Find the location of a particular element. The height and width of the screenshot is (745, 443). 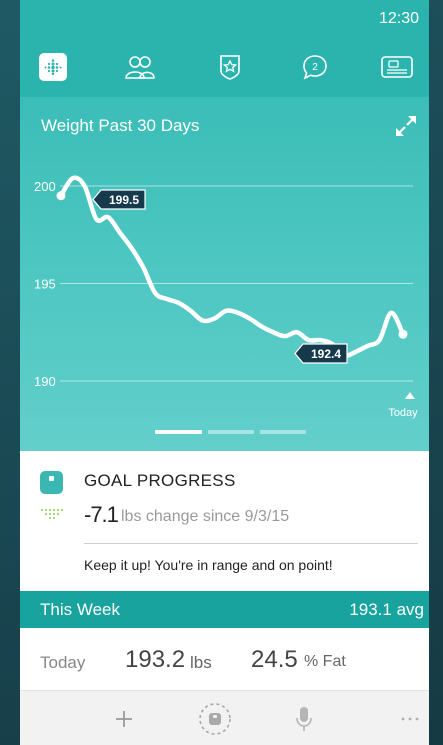

max-value-callout: 199.5 is located at coordinates (119, 199).